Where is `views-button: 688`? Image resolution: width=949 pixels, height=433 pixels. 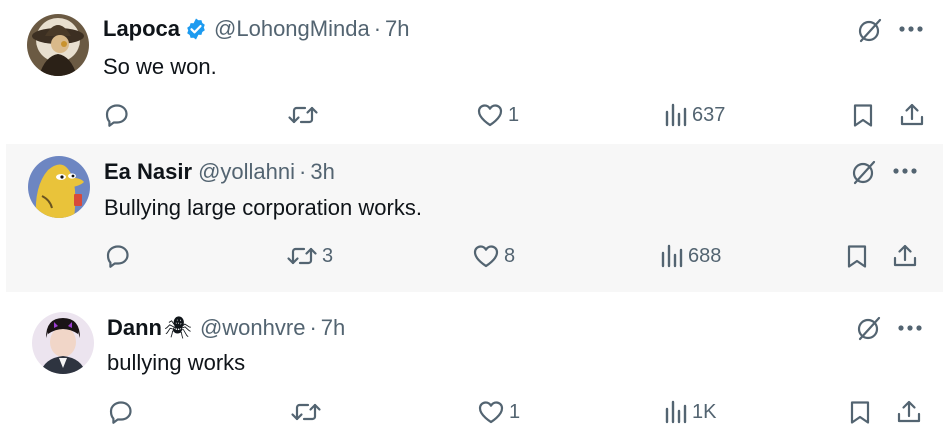 views-button: 688 is located at coordinates (690, 256).